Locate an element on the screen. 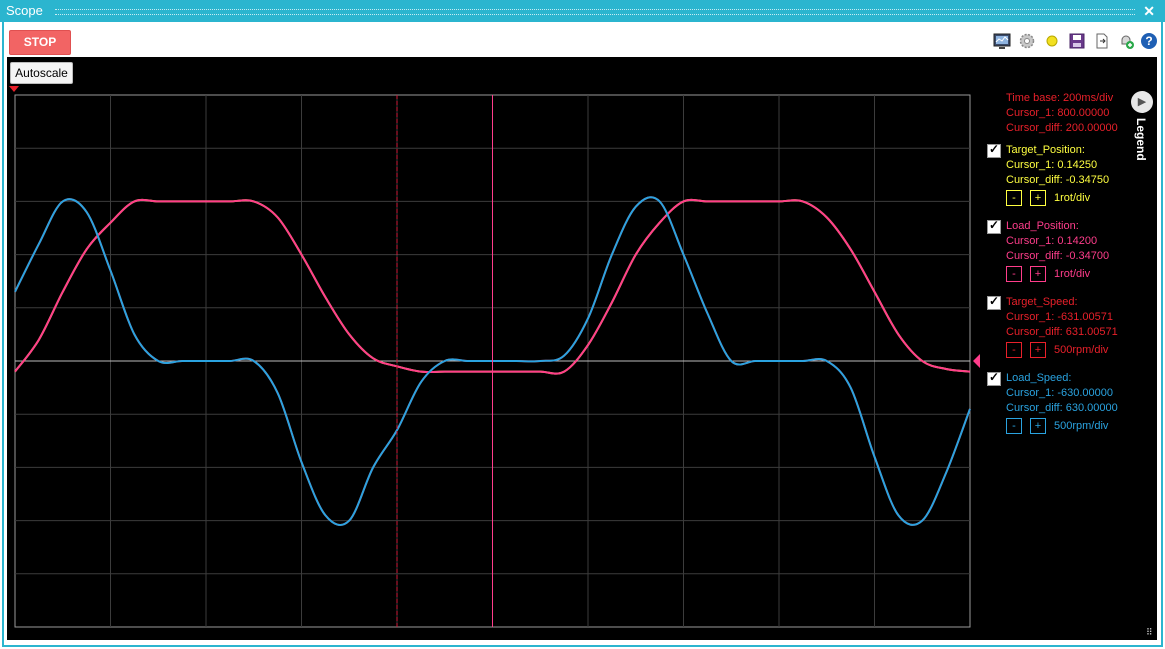  signal-name: Load_Speed: is located at coordinates (1039, 378).